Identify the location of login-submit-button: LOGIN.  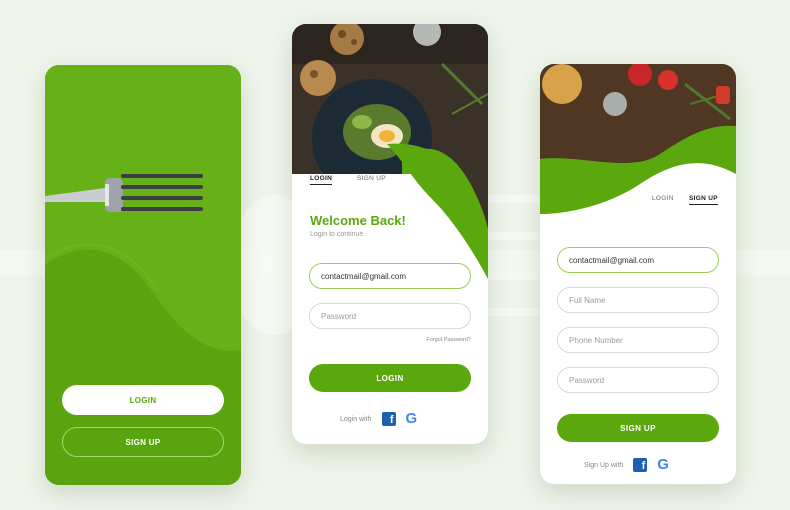
(390, 378).